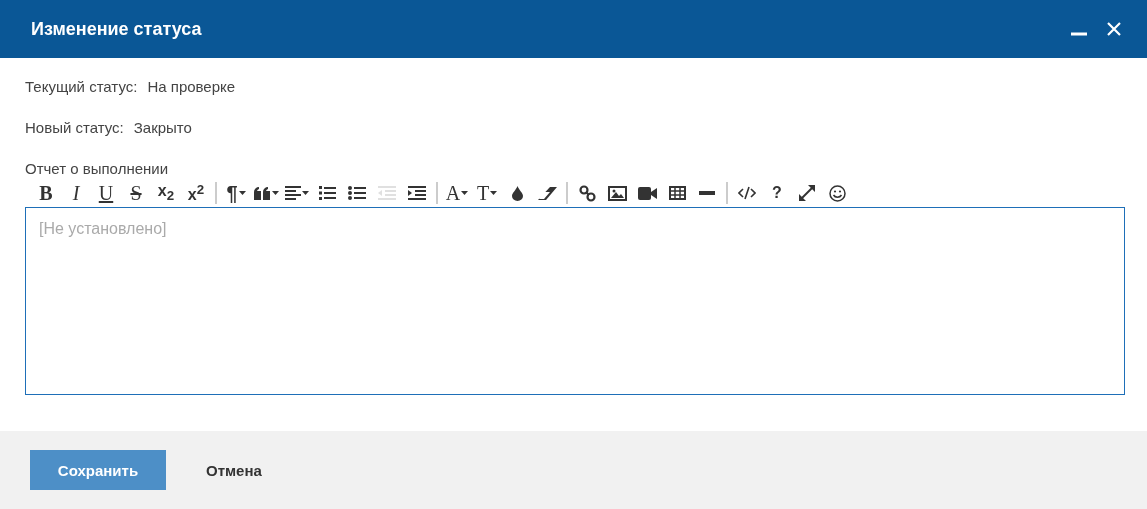  Describe the element at coordinates (357, 193) in the screenshot. I see `bullet-list-icon` at that location.